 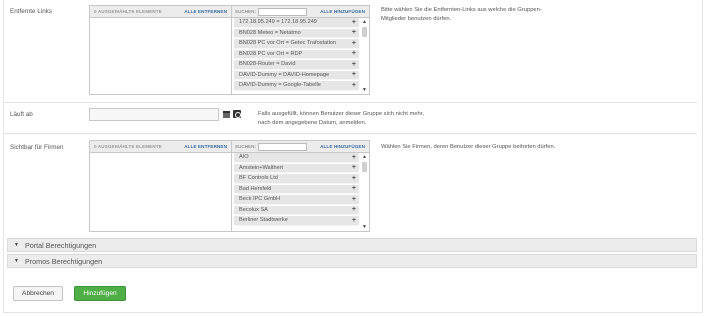 I want to click on links-list-item: BN028 PC vor Ort = RDP +, so click(x=296, y=54).